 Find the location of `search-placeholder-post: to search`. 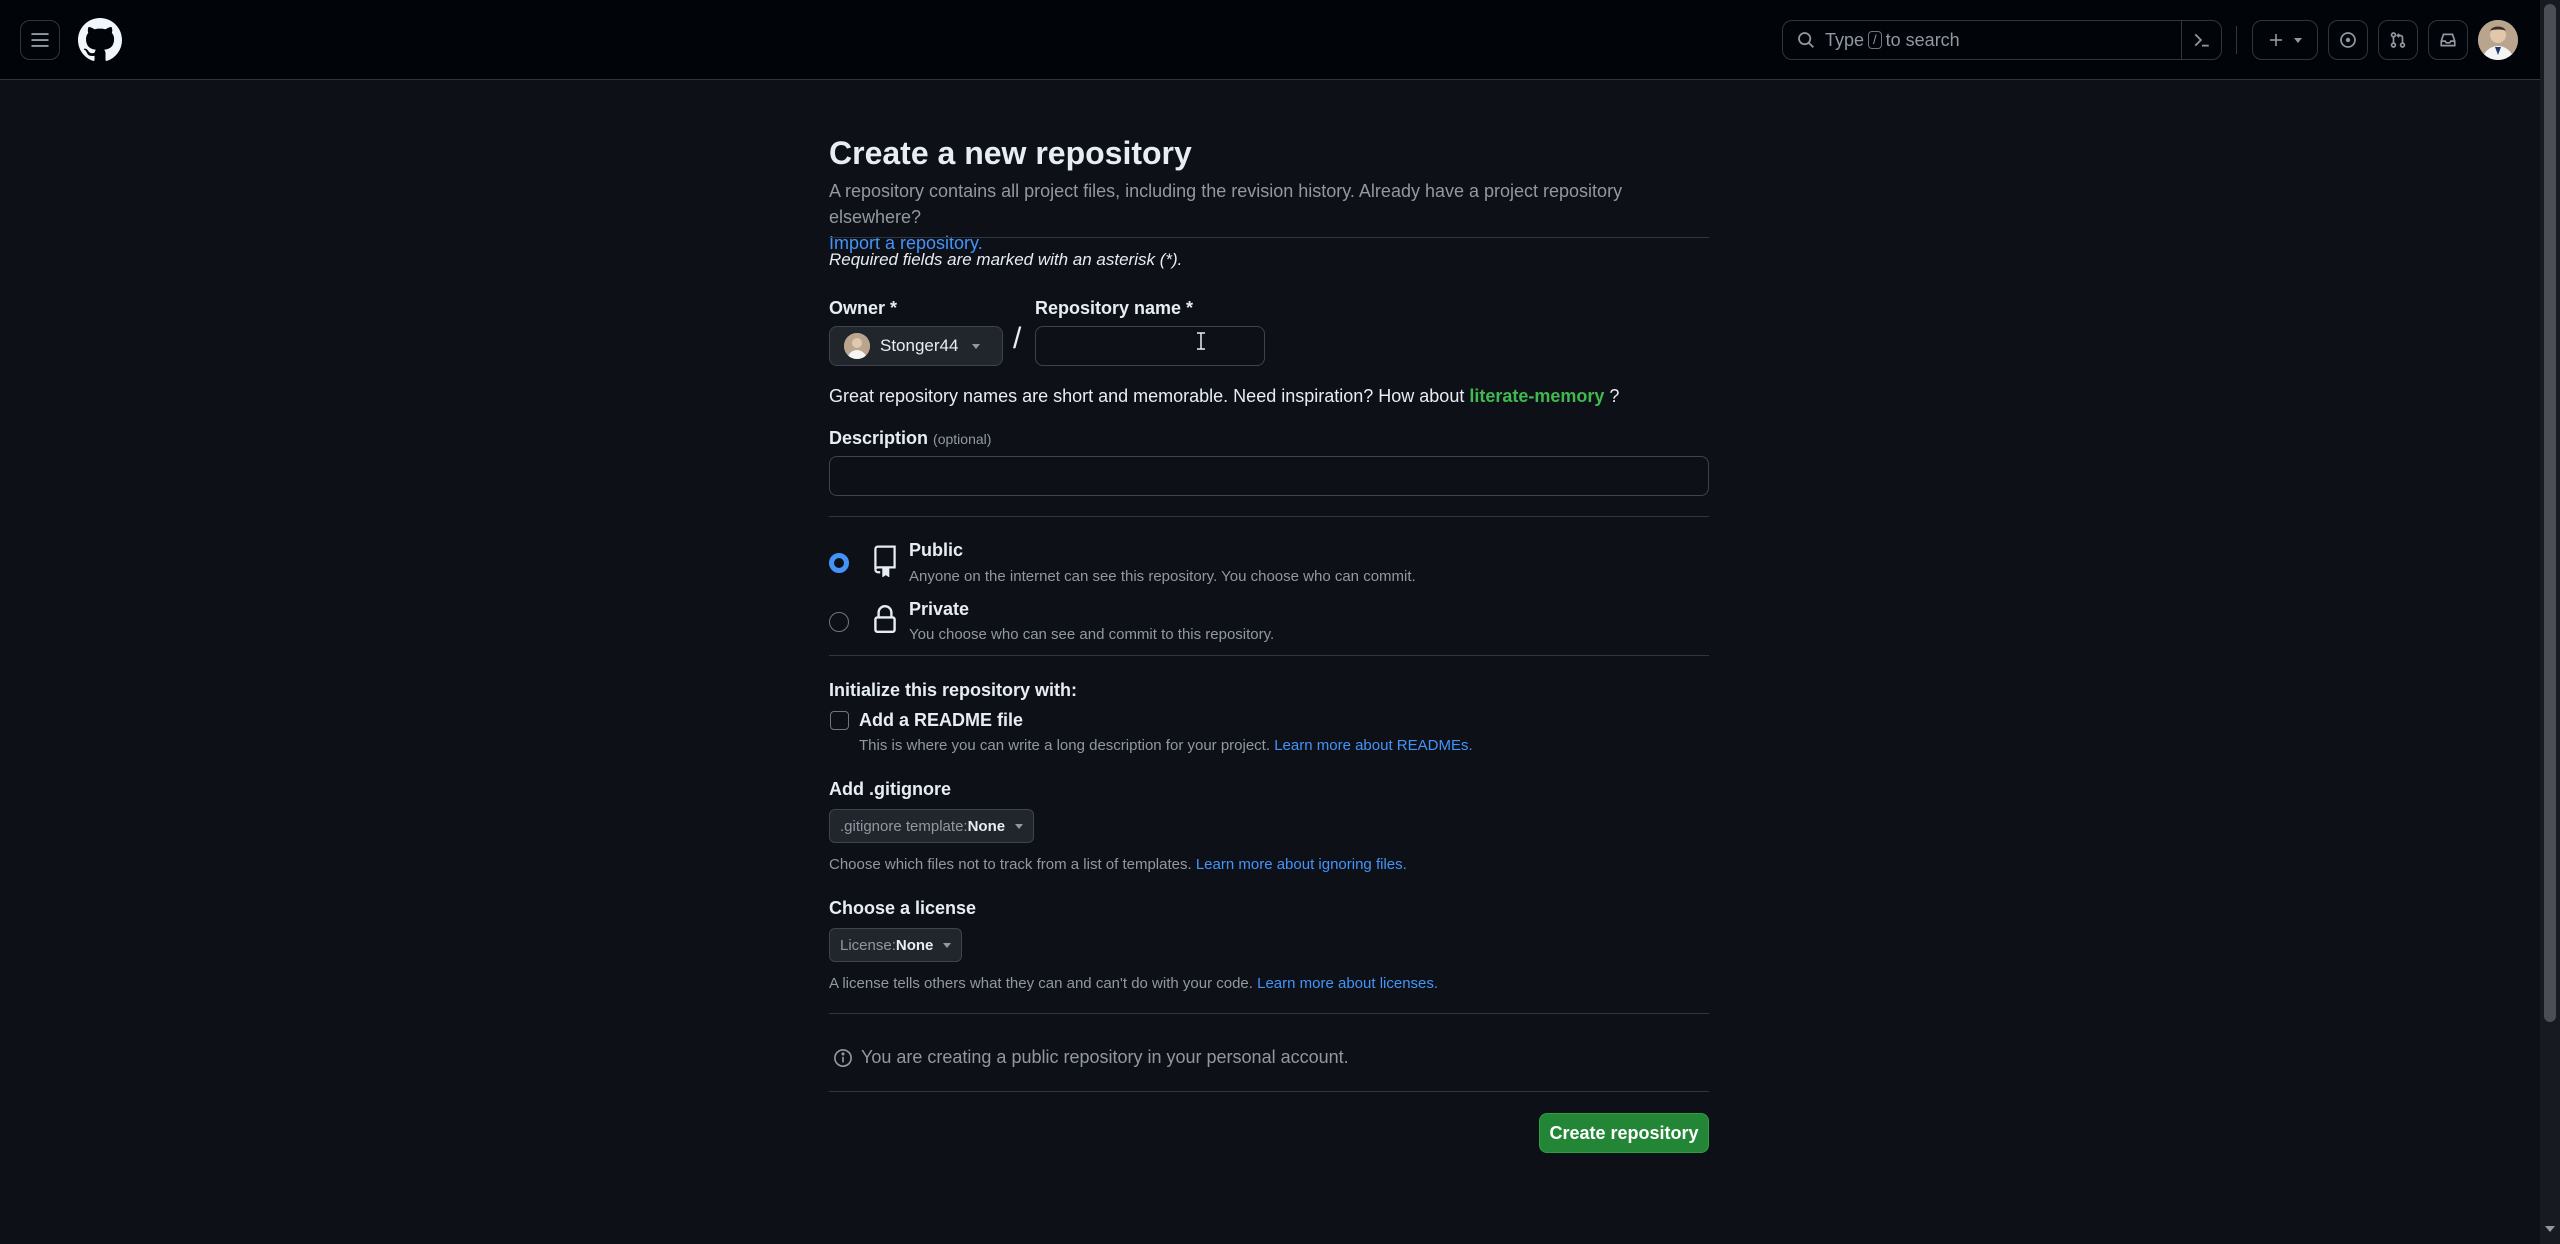

search-placeholder-post: to search is located at coordinates (1922, 39).